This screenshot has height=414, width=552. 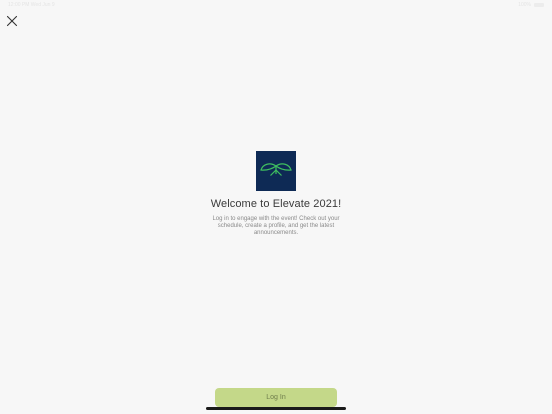 What do you see at coordinates (276, 5) in the screenshot?
I see `status-bar: 12:00 PM Wed Jun 9 100%` at bounding box center [276, 5].